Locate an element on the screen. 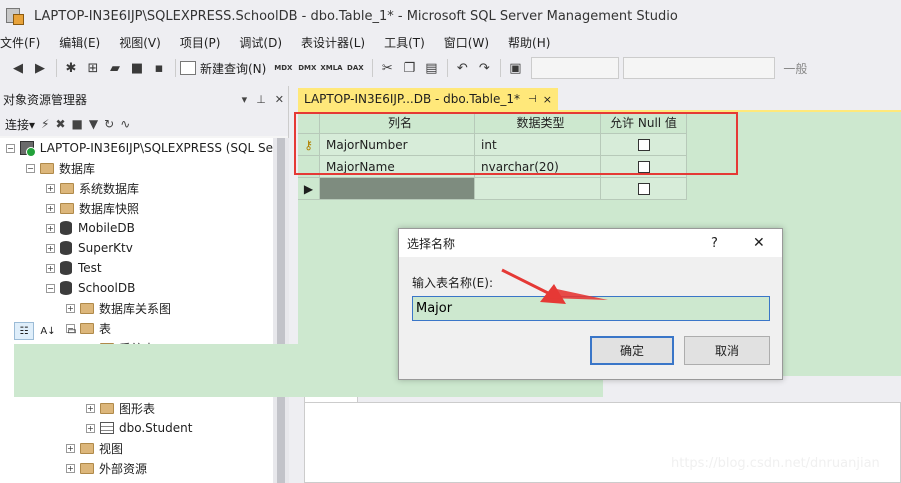 The height and width of the screenshot is (483, 901). redo-icon: ↷ is located at coordinates (484, 68).